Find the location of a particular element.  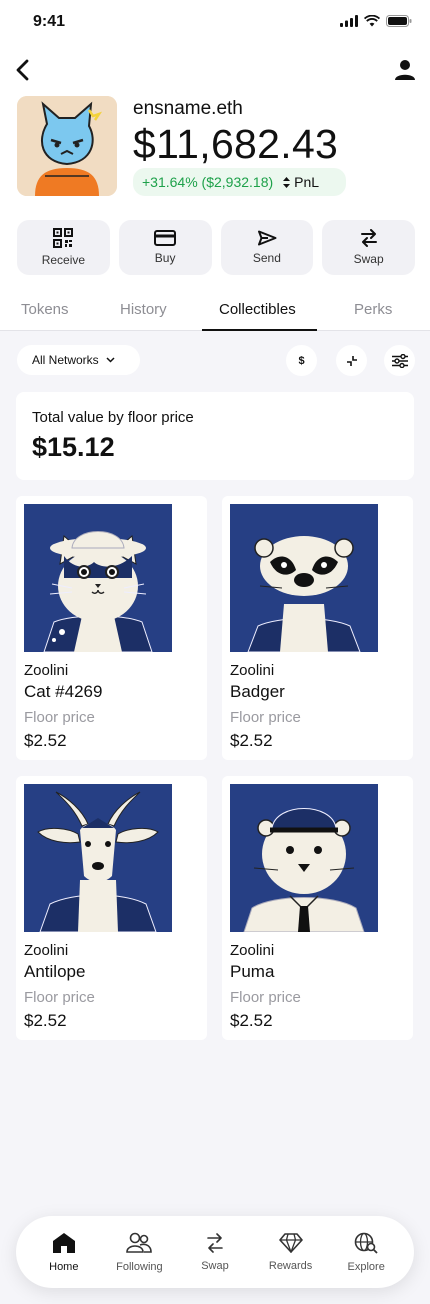

nft-image-cat is located at coordinates (98, 578).